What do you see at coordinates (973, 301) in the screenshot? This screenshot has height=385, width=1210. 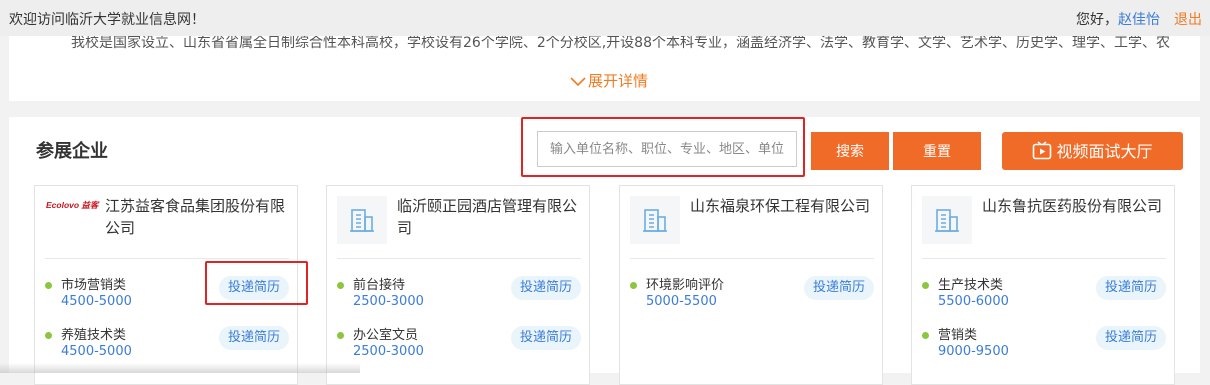 I see `job-salary: 5500-6000` at bounding box center [973, 301].